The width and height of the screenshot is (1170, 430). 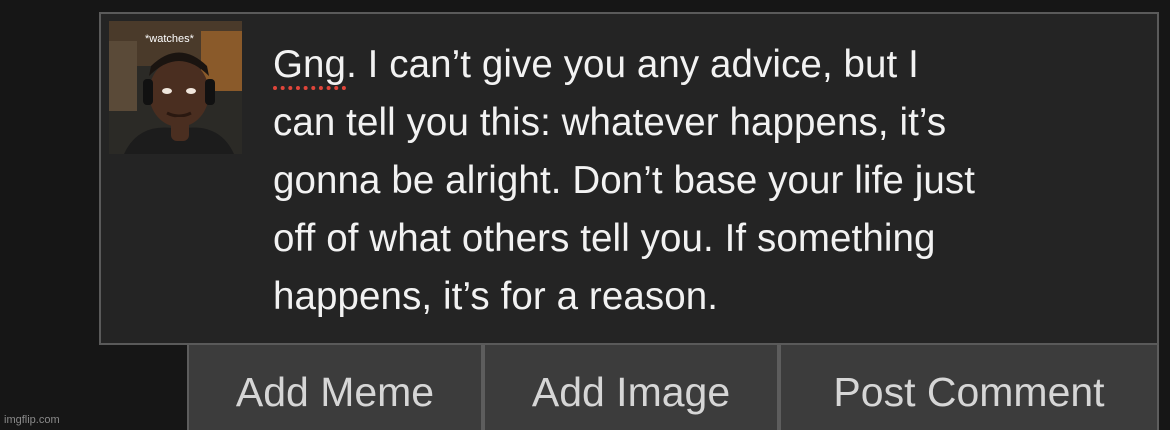 I want to click on post-comment-button: Post Comment, so click(x=969, y=387).